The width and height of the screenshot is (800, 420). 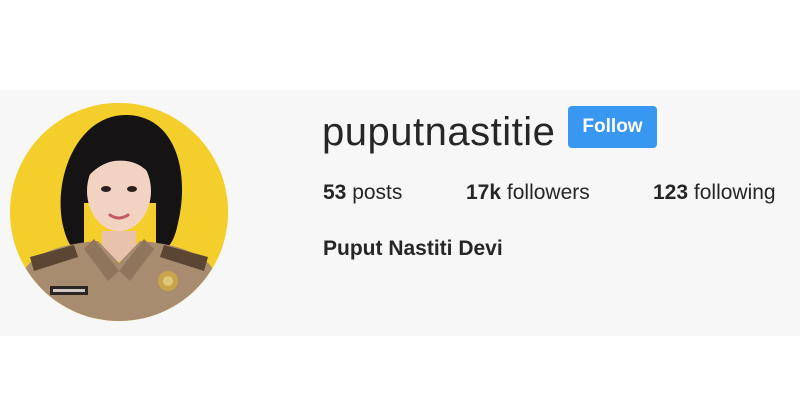 I want to click on profile-stats: 53 posts 17k followers 123 following, so click(x=400, y=193).